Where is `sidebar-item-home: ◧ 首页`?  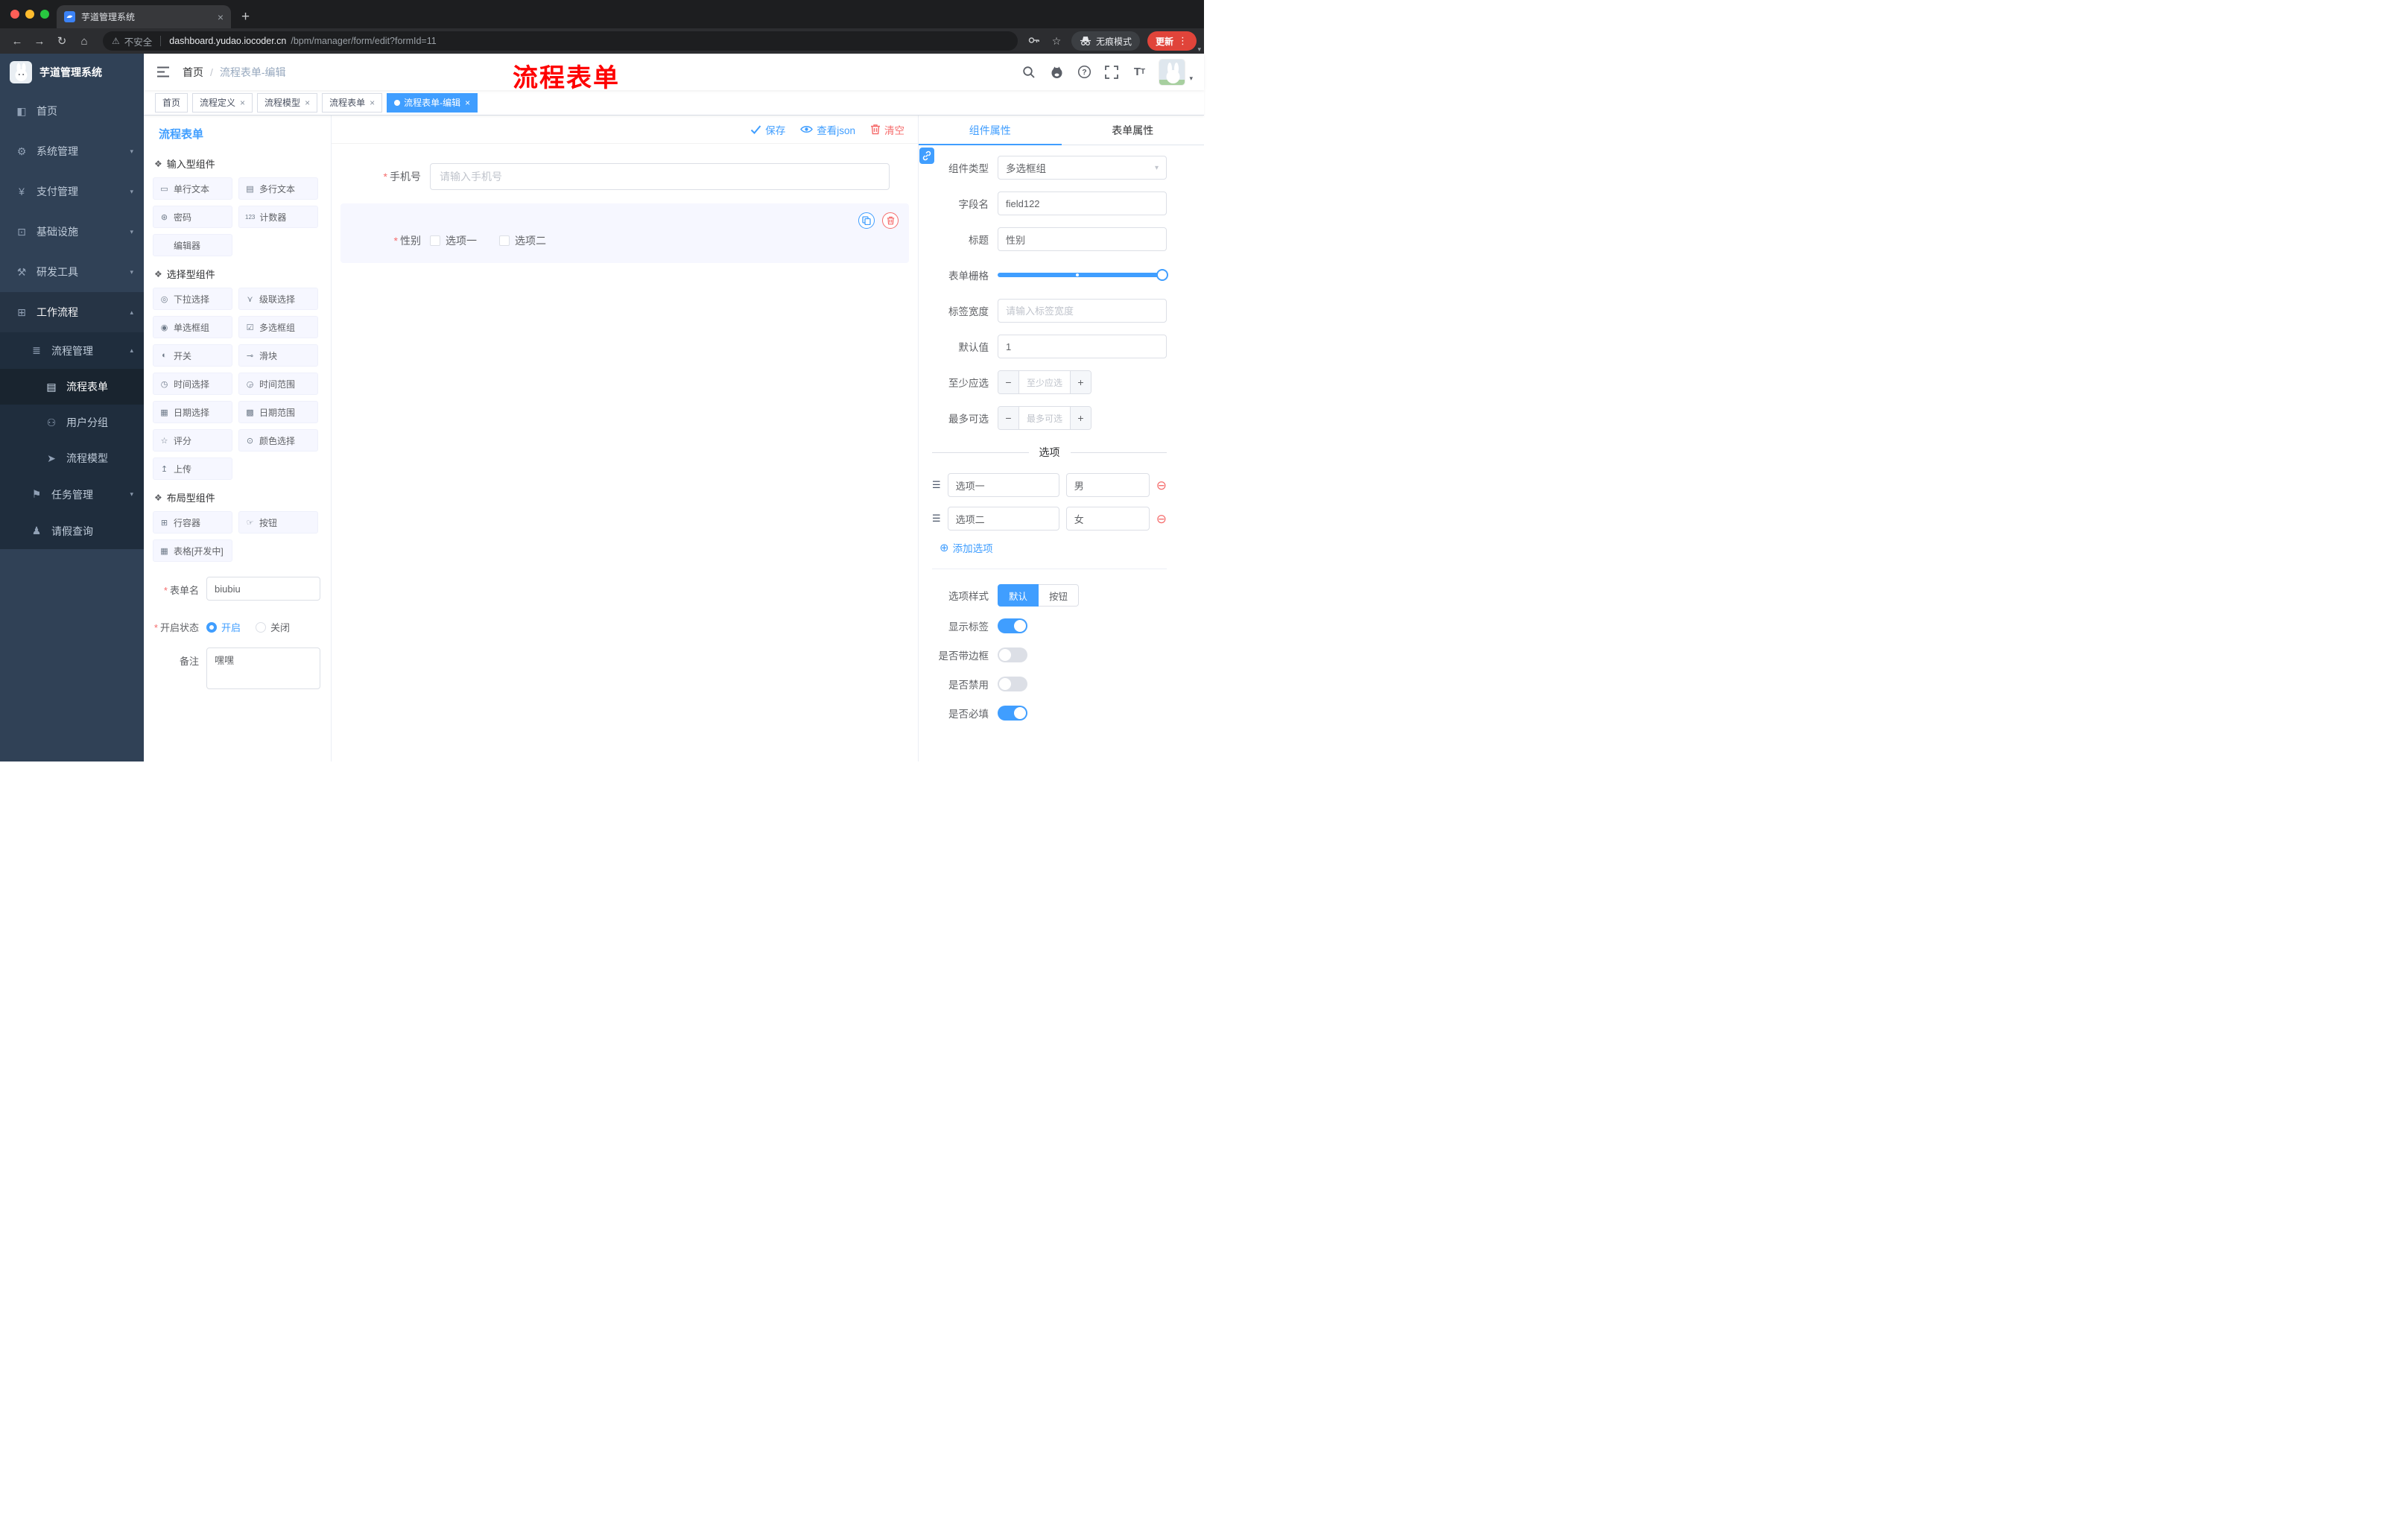 sidebar-item-home: ◧ 首页 is located at coordinates (72, 111).